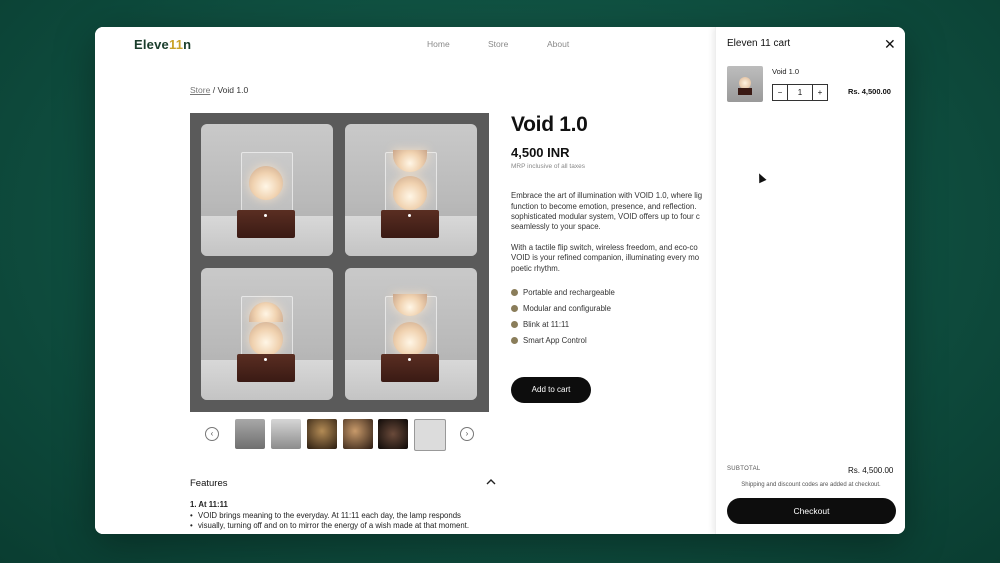 The height and width of the screenshot is (563, 1000). What do you see at coordinates (176, 44) in the screenshot?
I see `logo-accent: 11` at bounding box center [176, 44].